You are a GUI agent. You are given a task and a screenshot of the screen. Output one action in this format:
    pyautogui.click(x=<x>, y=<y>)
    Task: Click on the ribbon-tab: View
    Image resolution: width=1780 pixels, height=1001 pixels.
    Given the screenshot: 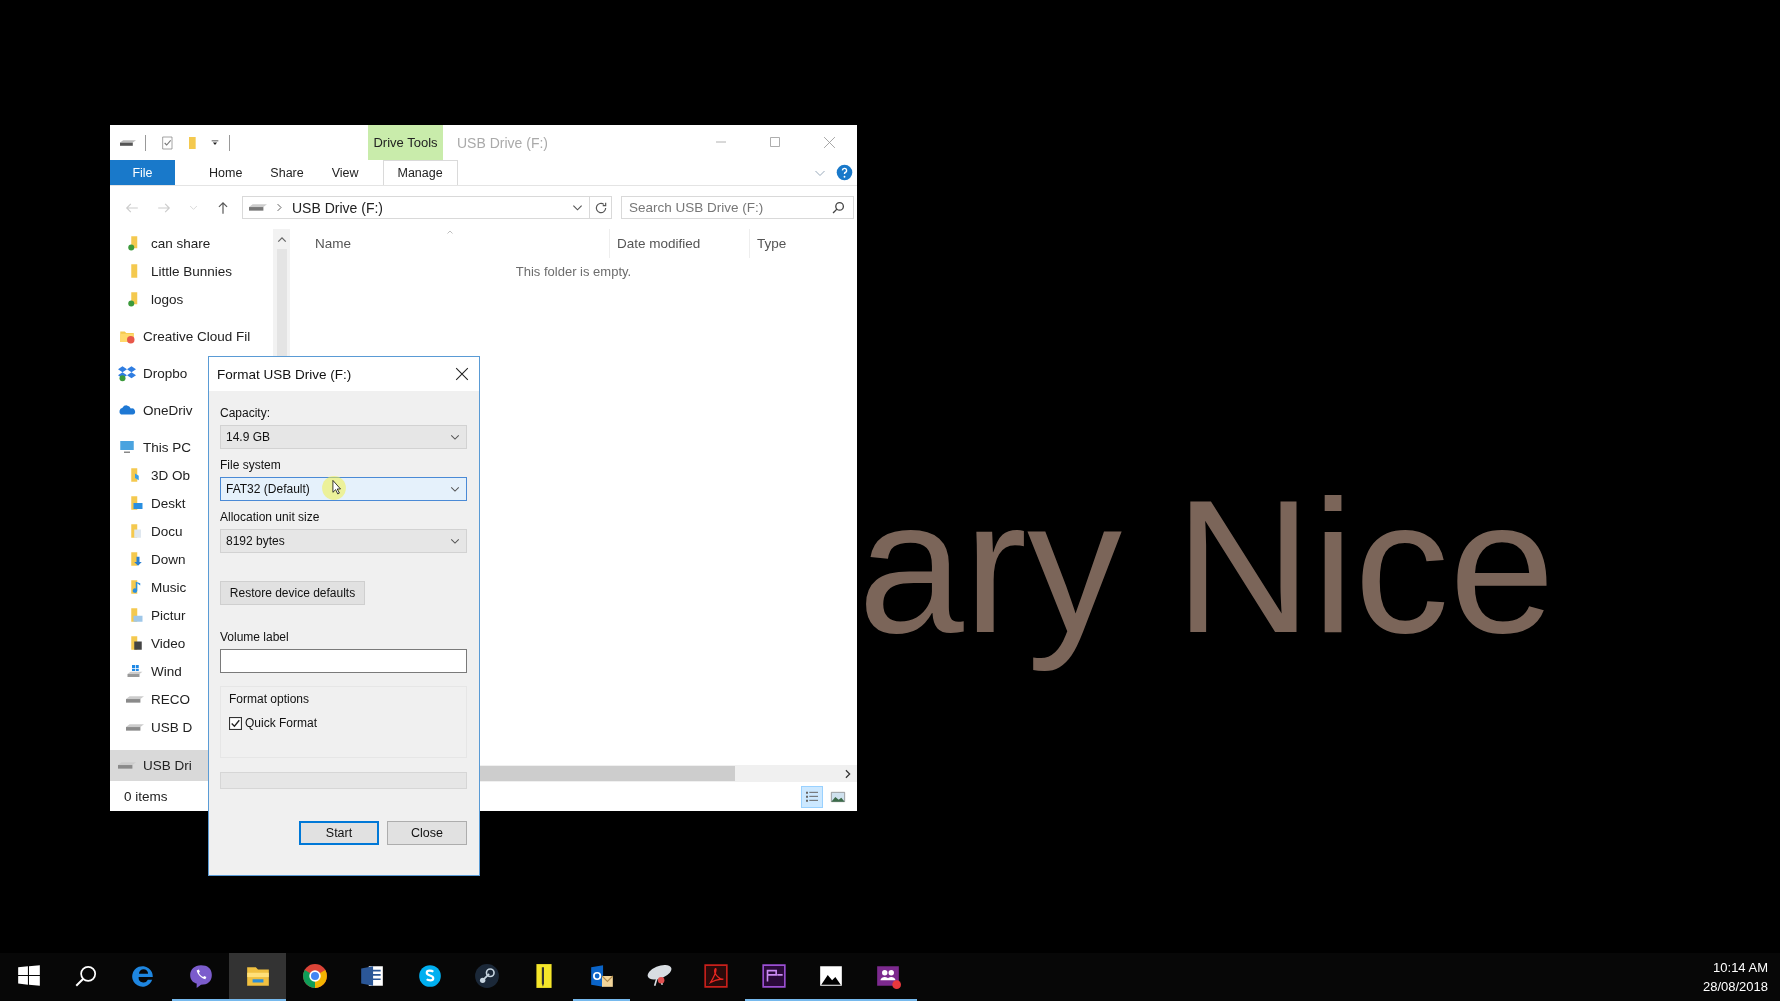 What is the action you would take?
    pyautogui.click(x=345, y=172)
    